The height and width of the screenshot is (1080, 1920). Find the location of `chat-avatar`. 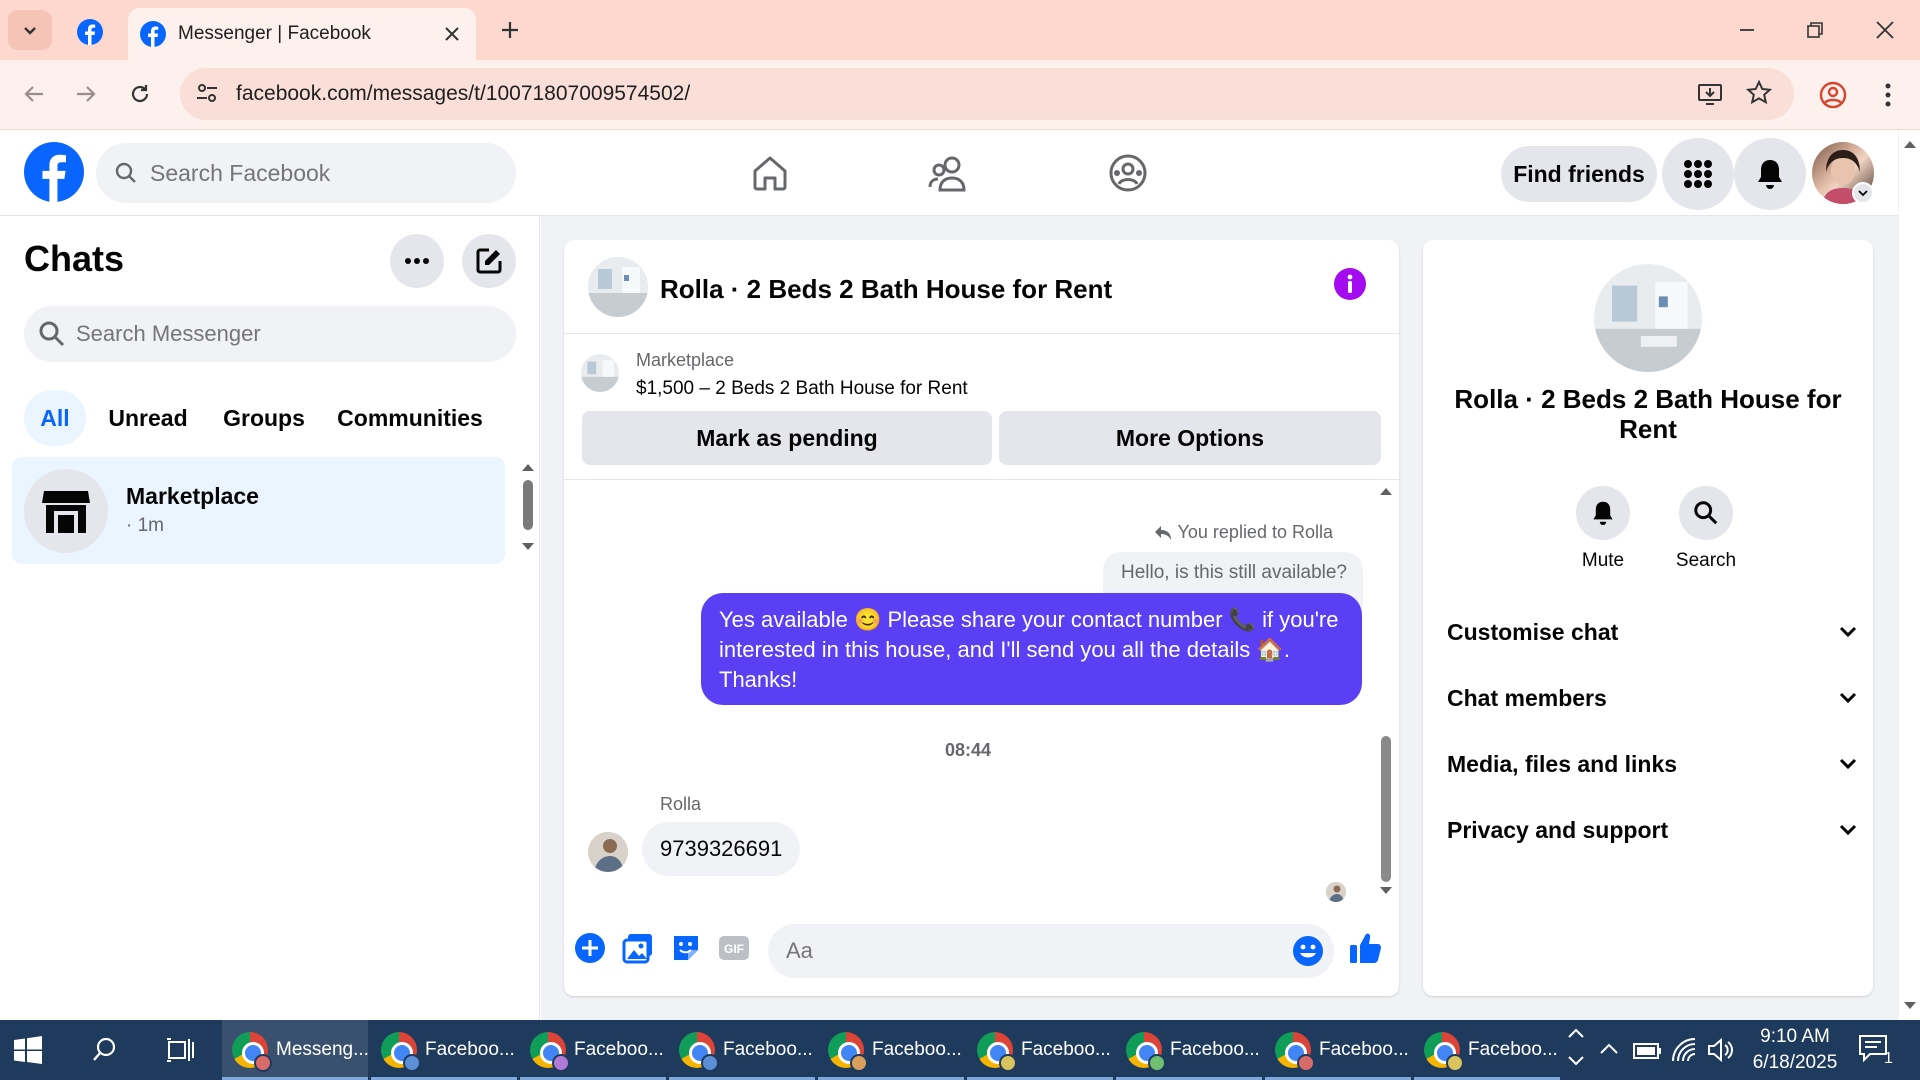

chat-avatar is located at coordinates (618, 287).